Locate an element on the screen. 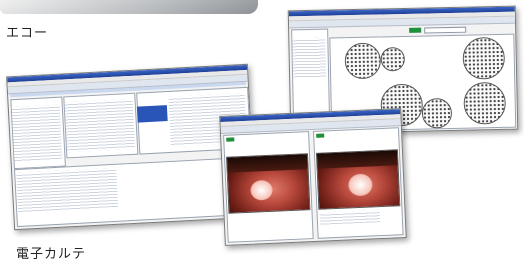 This screenshot has width=524, height=262. date-field is located at coordinates (445, 30).